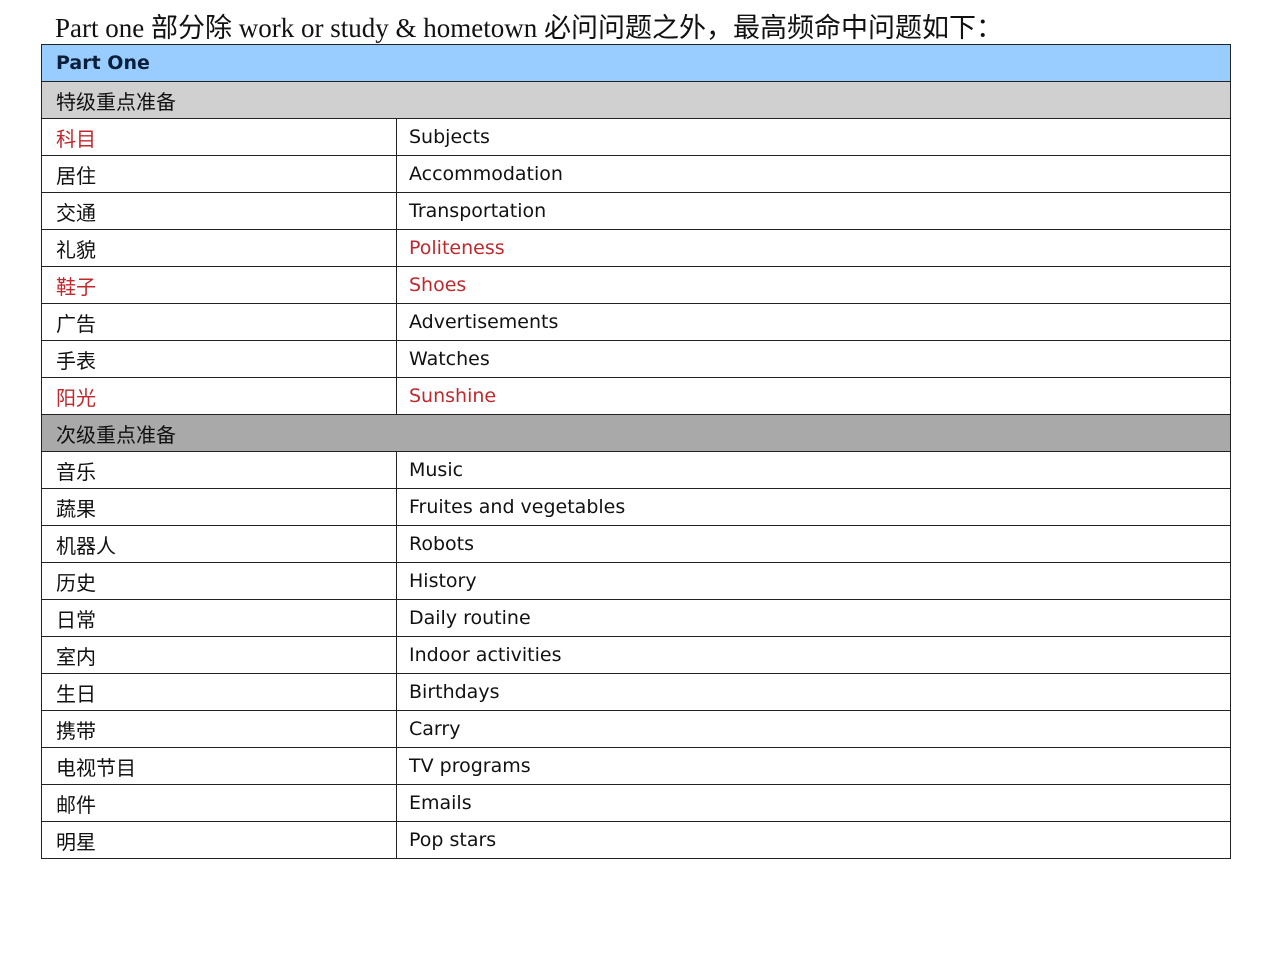 The height and width of the screenshot is (966, 1280). Describe the element at coordinates (813, 470) in the screenshot. I see `topic-english: Music` at that location.